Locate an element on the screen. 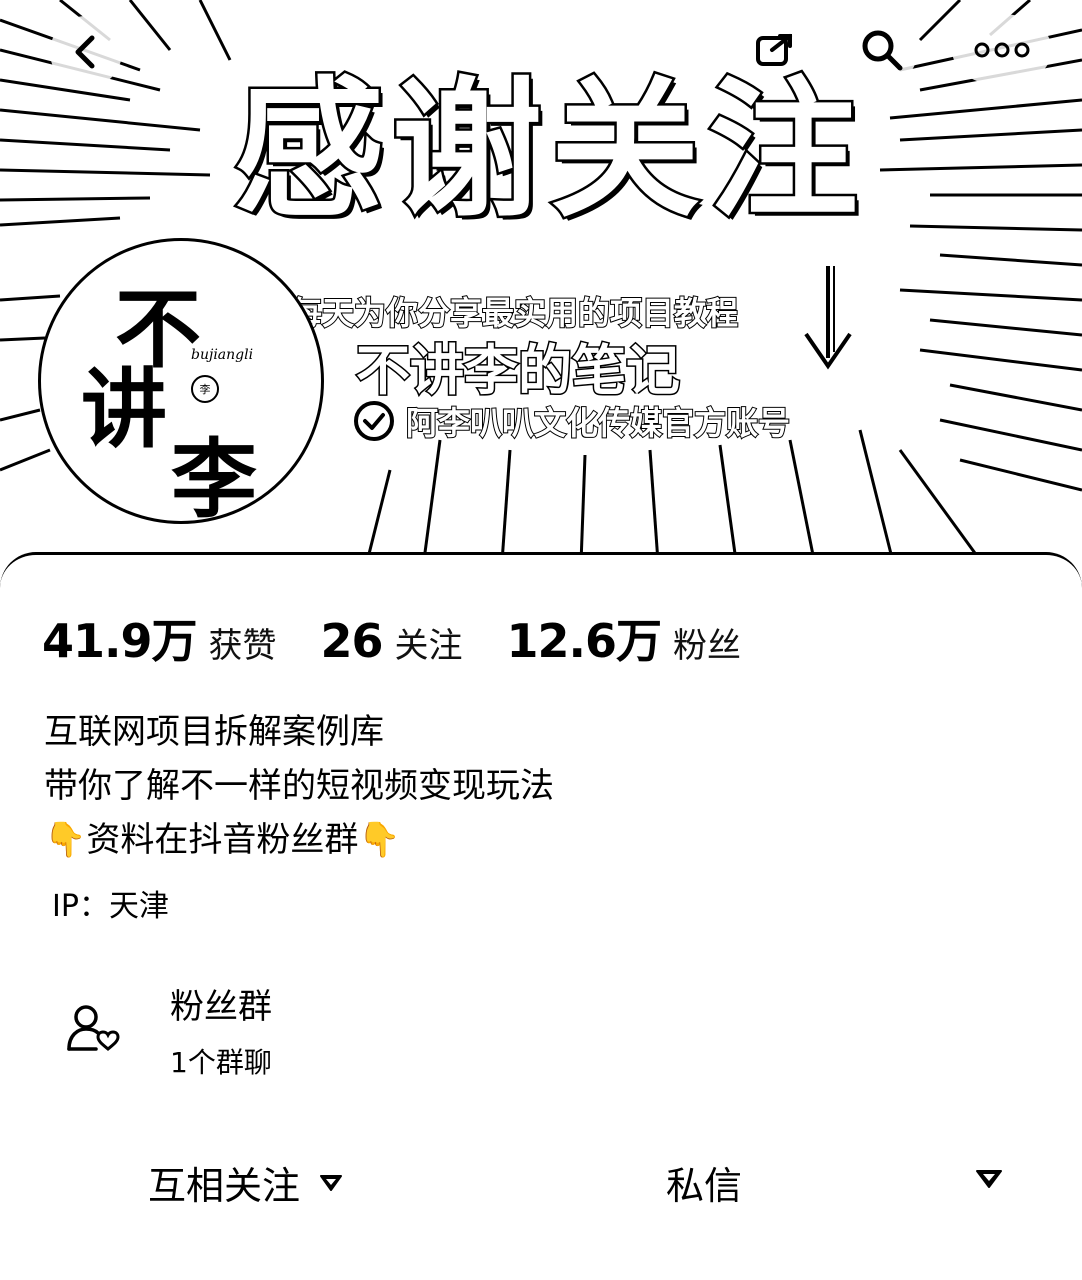  fan-group-text: 粉丝群 1个群聊 is located at coordinates (221, 1034).